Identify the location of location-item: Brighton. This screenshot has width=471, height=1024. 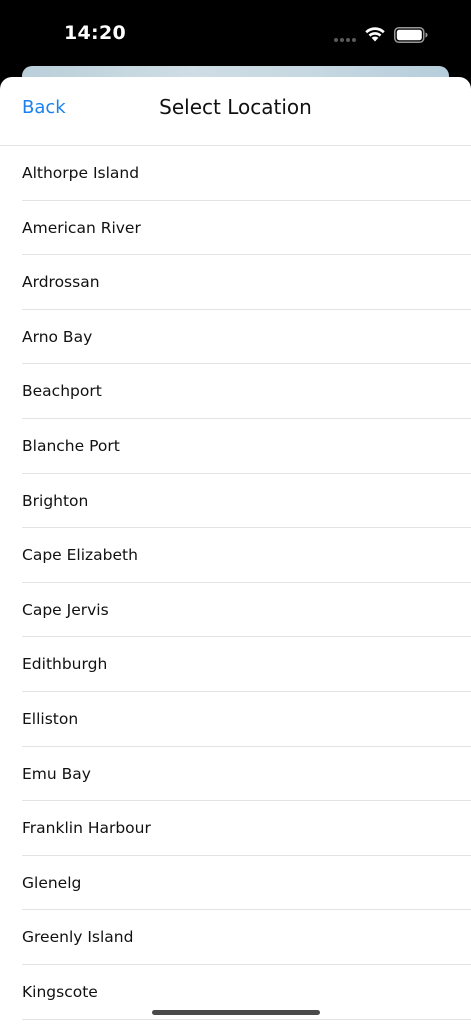
(235, 501).